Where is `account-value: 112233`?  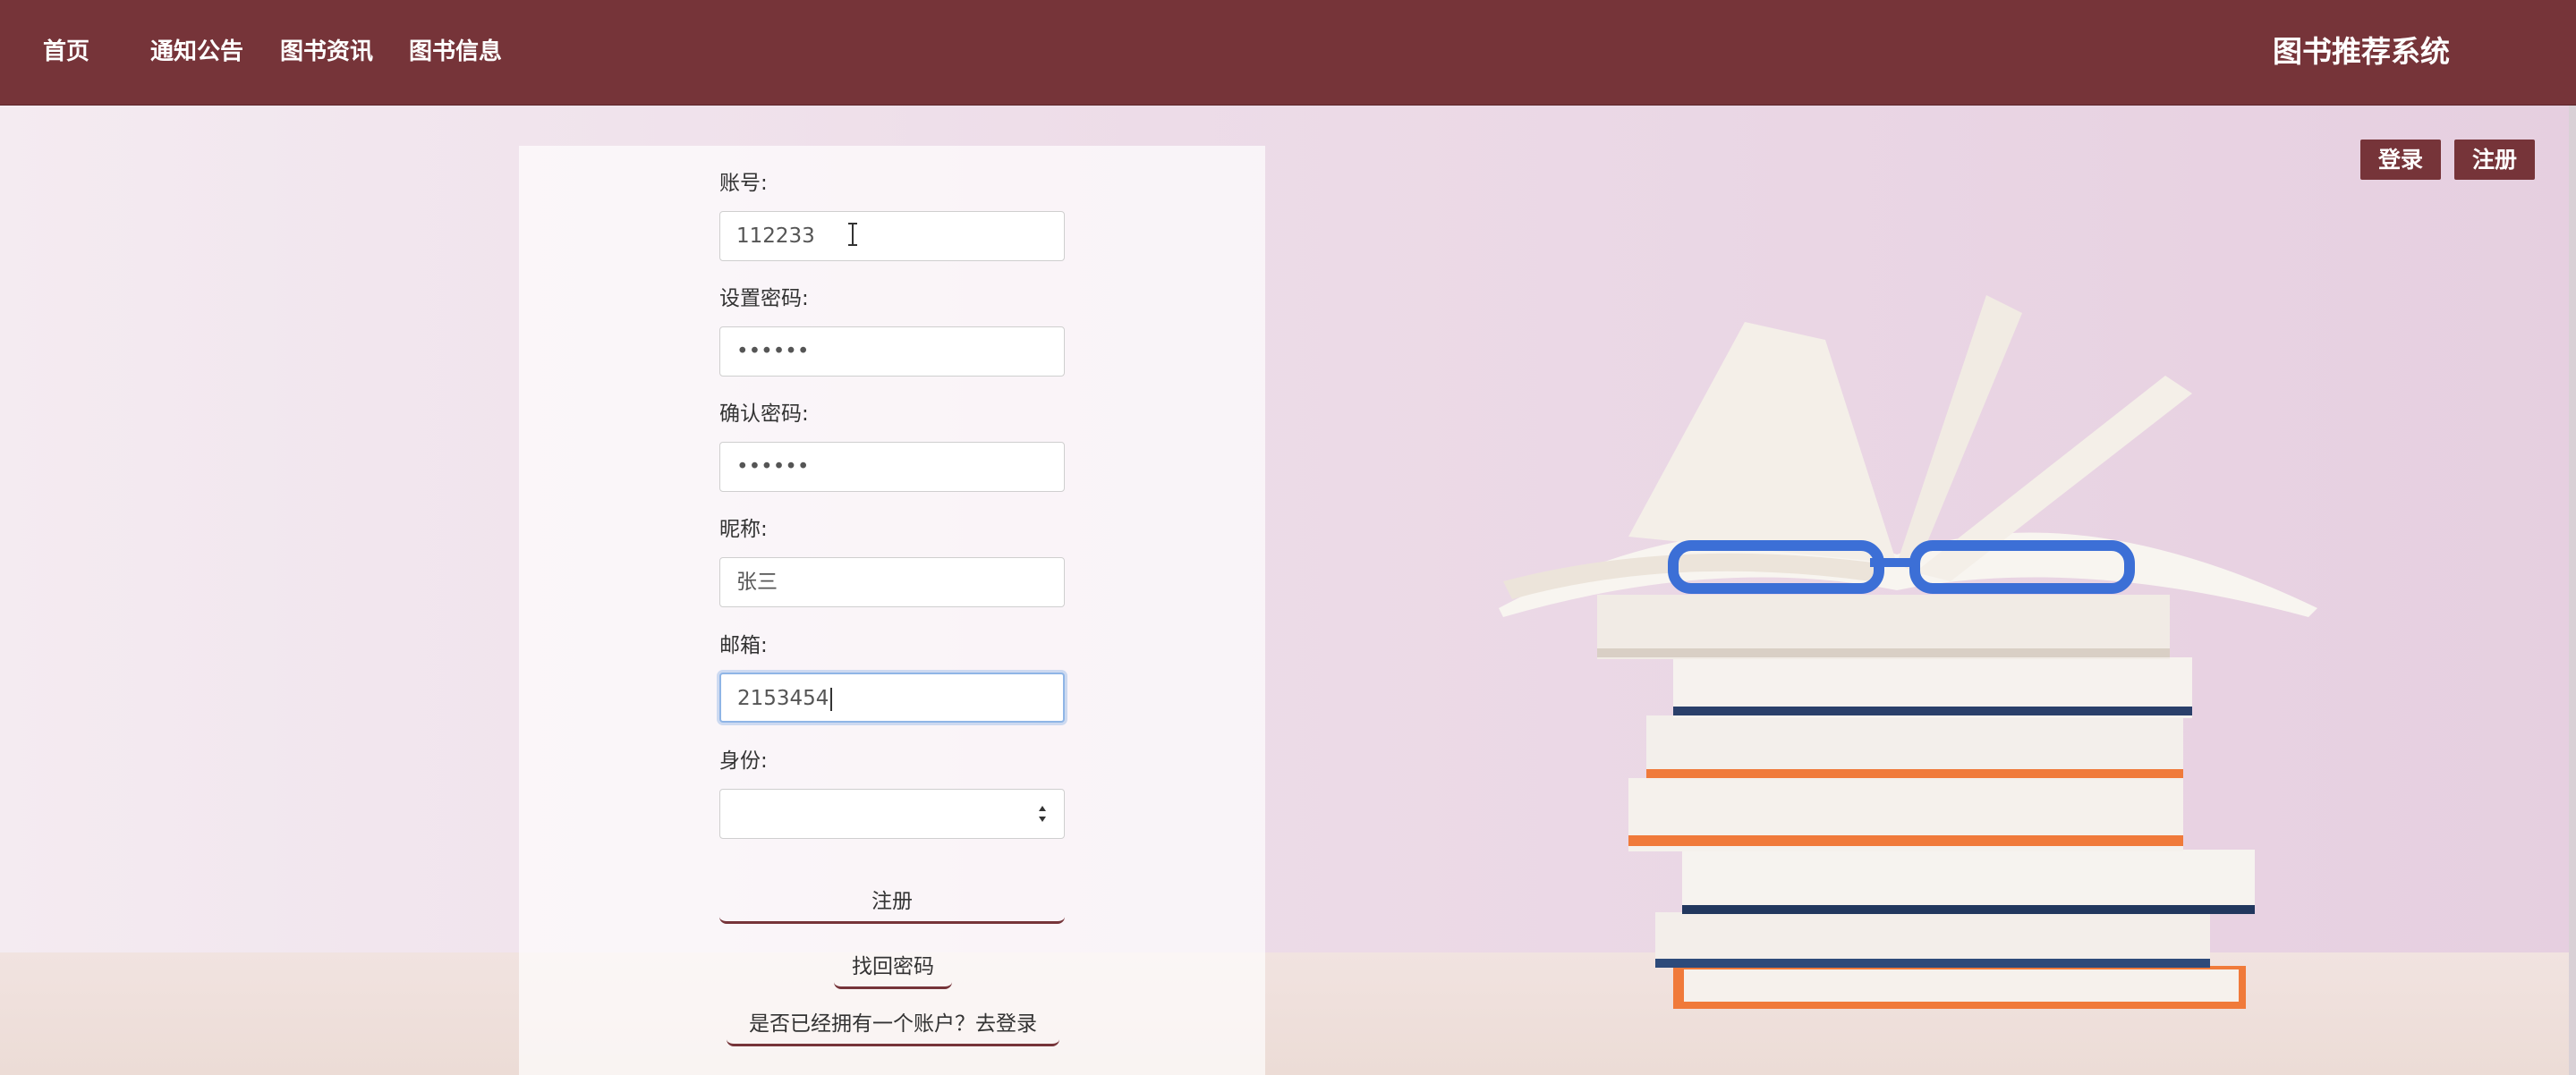 account-value: 112233 is located at coordinates (775, 236).